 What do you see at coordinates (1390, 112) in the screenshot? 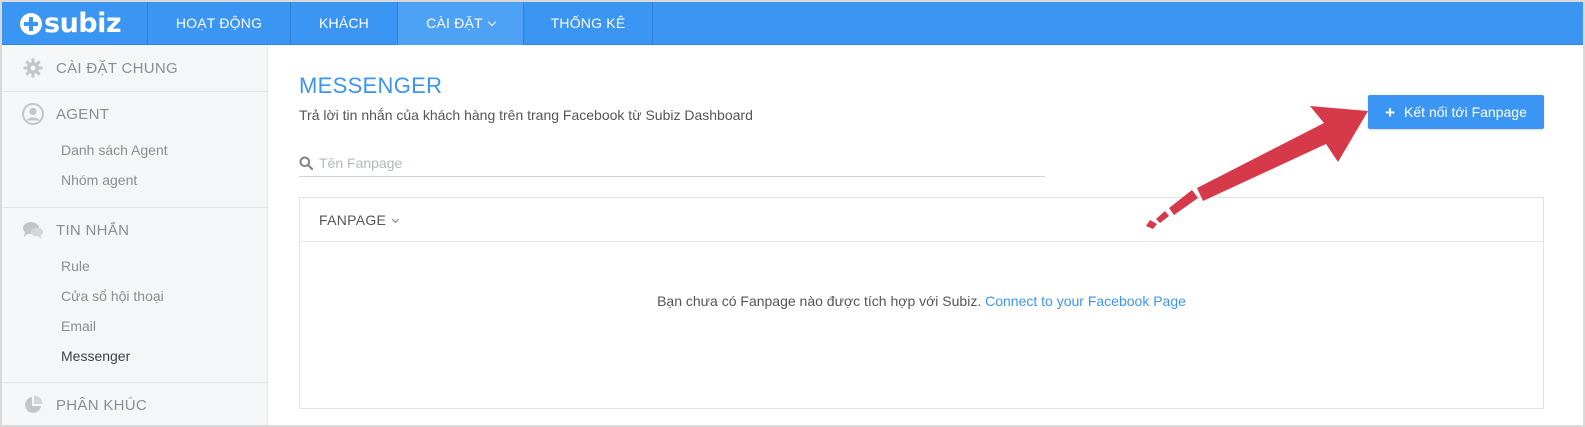
I see `plus-icon: +` at bounding box center [1390, 112].